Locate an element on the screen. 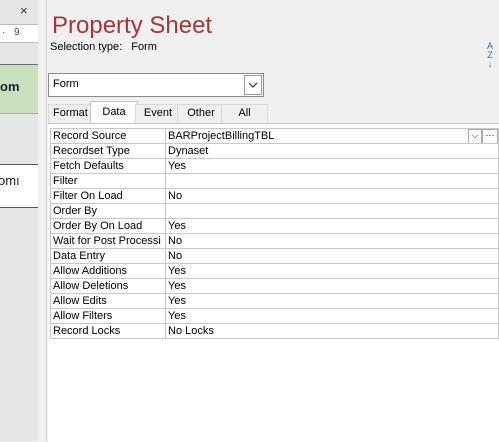  tab-data: Data is located at coordinates (114, 112).